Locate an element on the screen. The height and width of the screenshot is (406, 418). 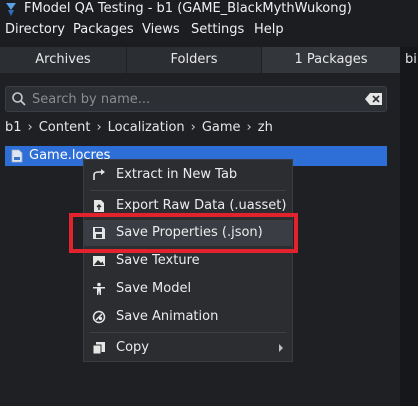
search-icon is located at coordinates (19, 99).